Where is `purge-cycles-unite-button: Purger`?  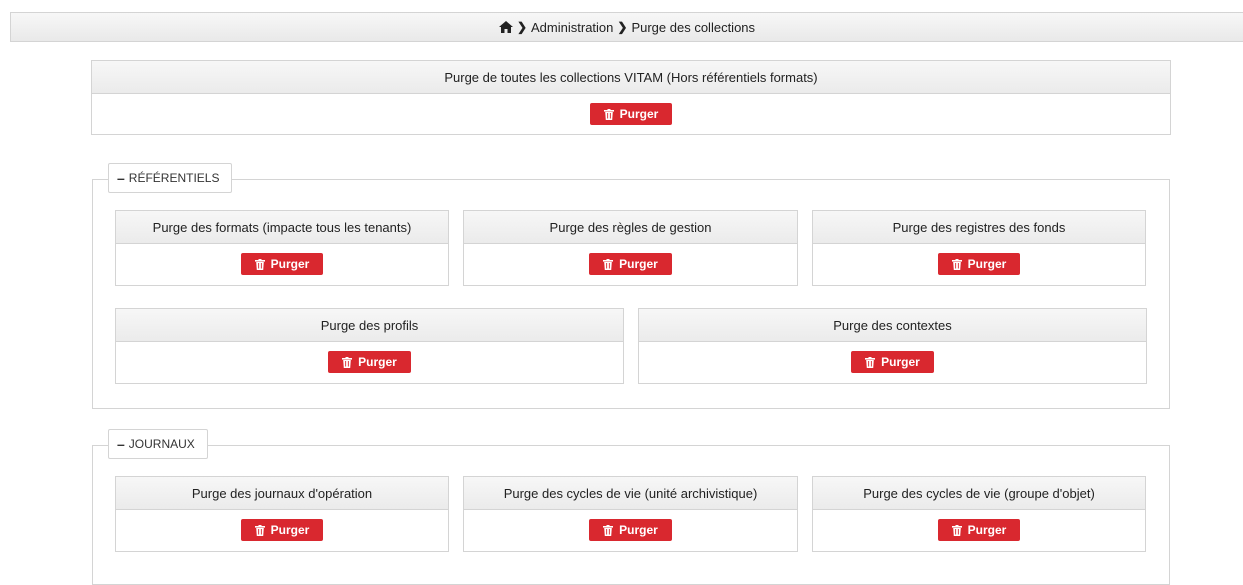 purge-cycles-unite-button: Purger is located at coordinates (630, 530).